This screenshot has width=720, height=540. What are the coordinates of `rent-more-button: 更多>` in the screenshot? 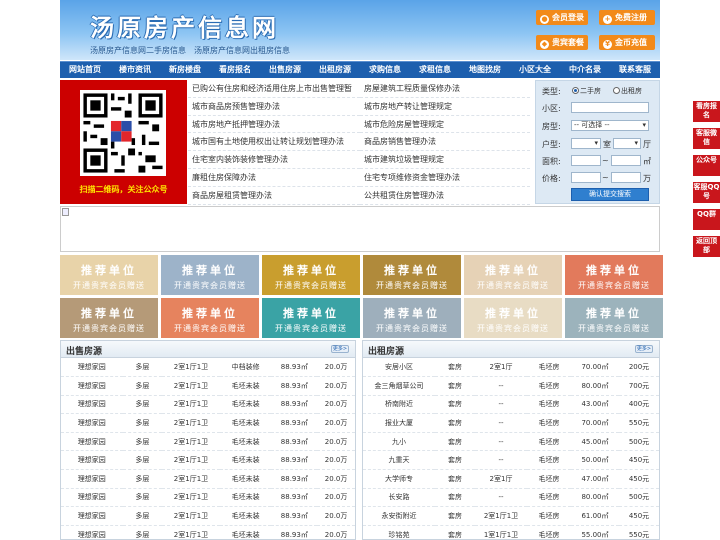 It's located at (644, 349).